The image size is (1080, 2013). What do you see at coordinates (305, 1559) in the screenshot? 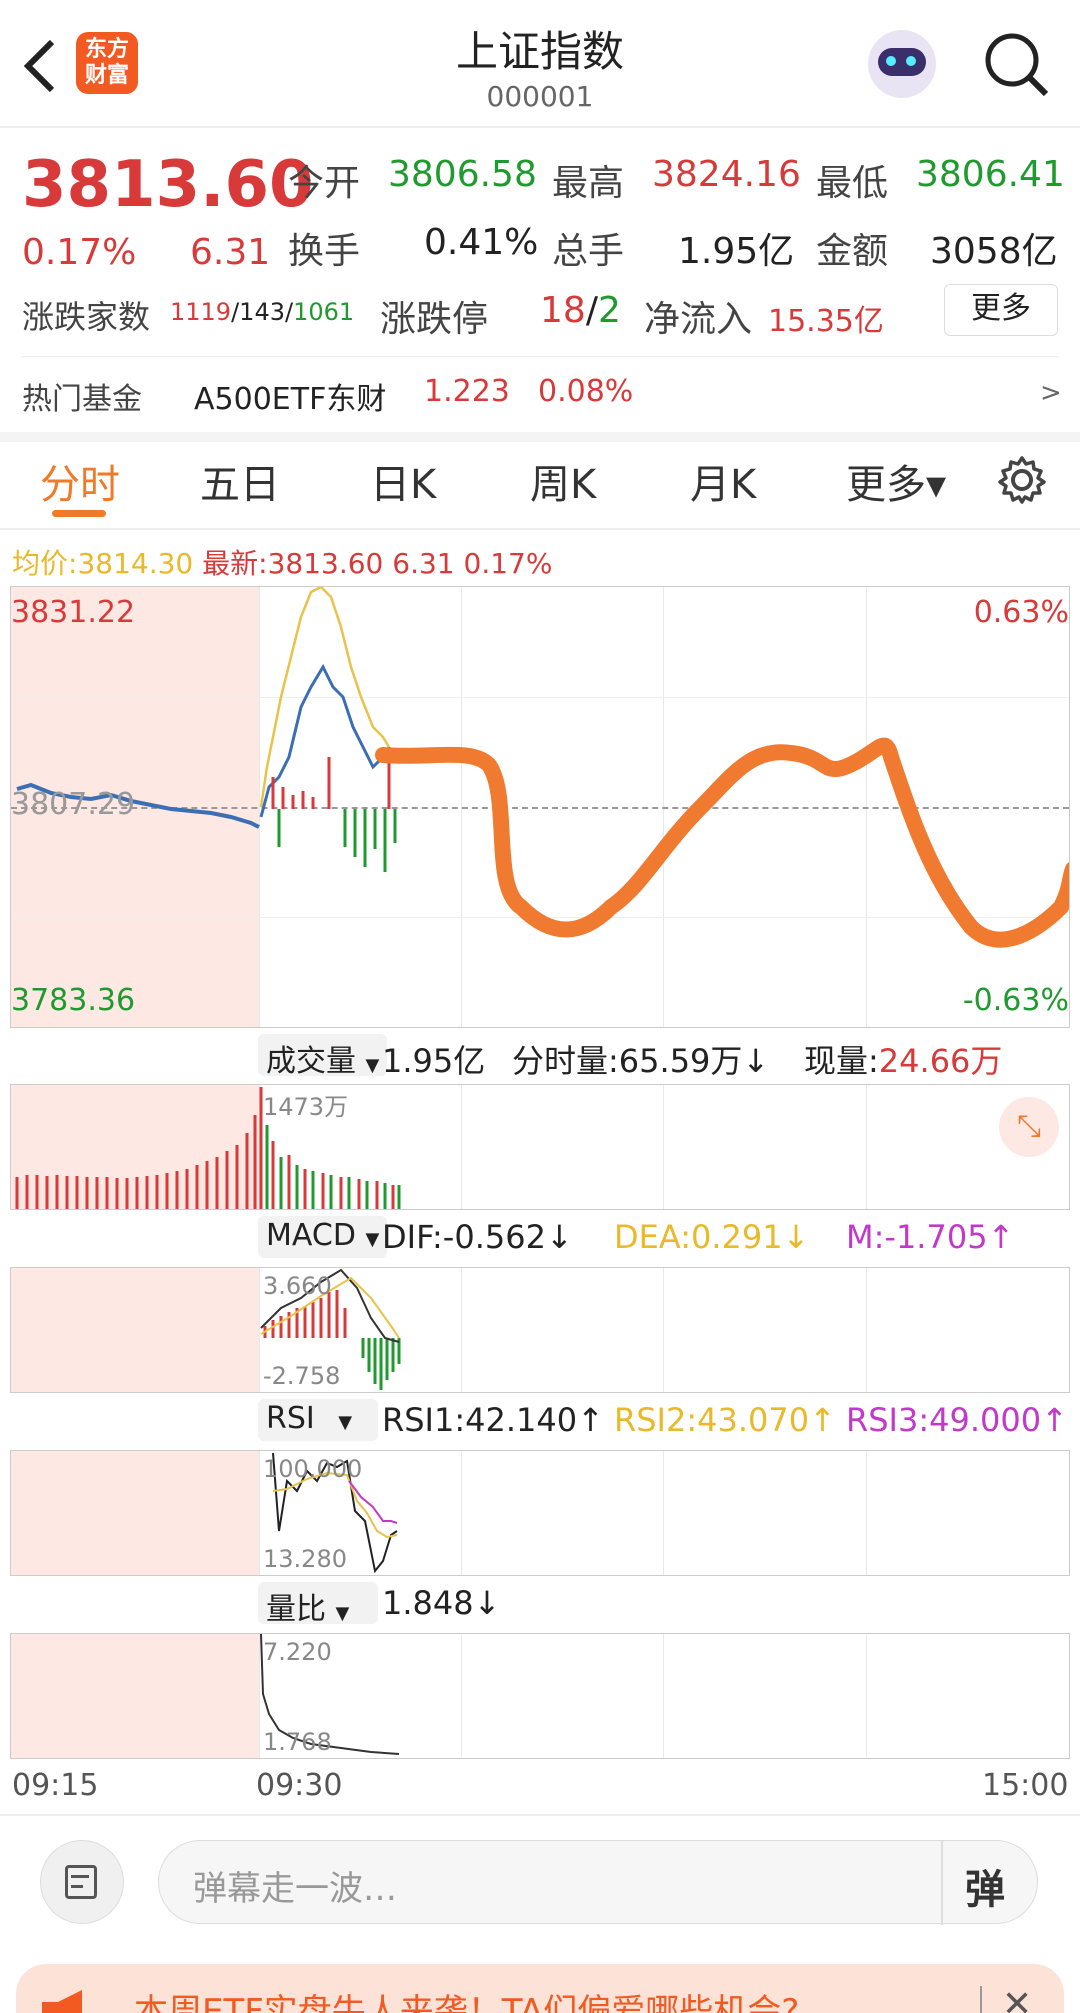
I see `rsi-bottom-label: 13.280` at bounding box center [305, 1559].